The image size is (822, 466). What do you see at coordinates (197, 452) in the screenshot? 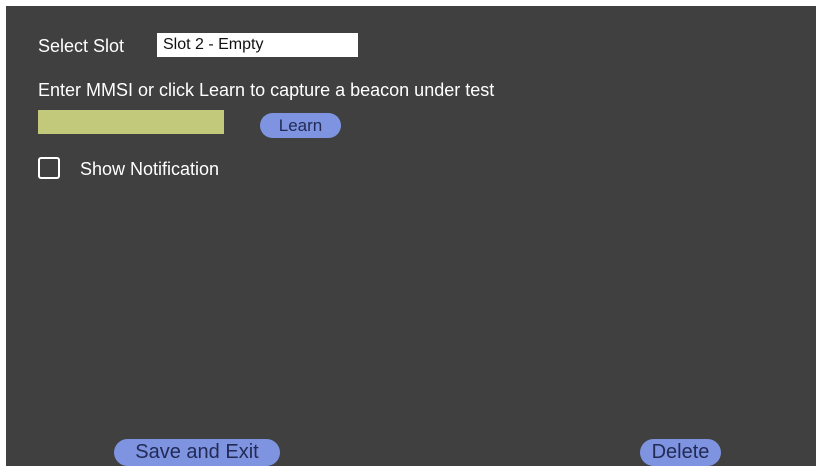
I see `save-and-exit-button: Save and Exit` at bounding box center [197, 452].